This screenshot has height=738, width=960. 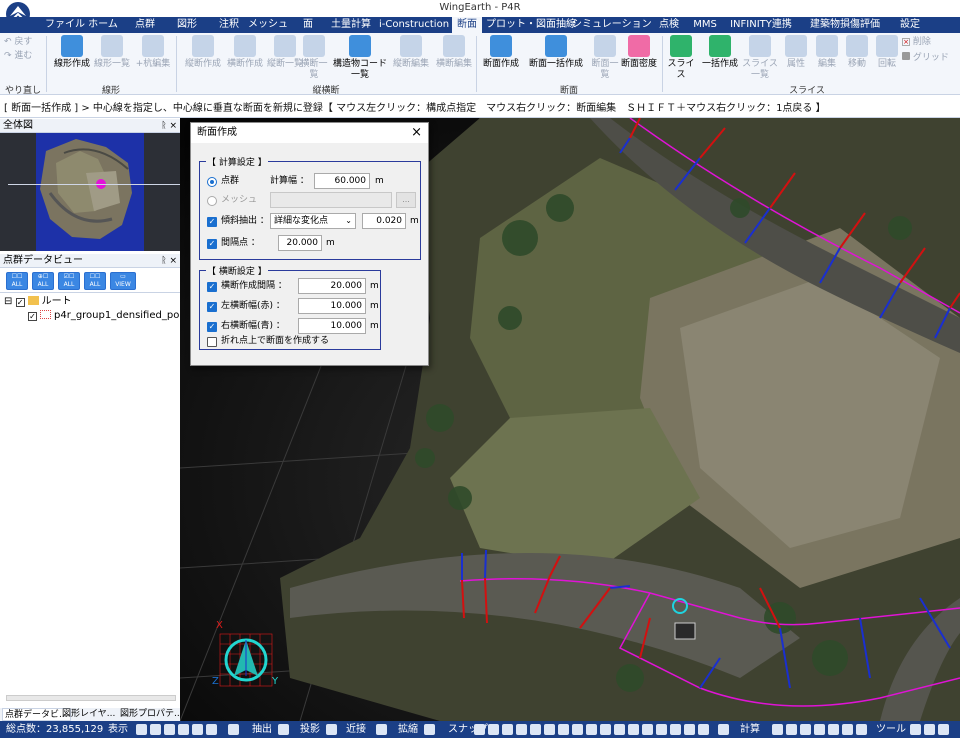 I want to click on ribbon-button: スライス一覧, so click(x=760, y=58).